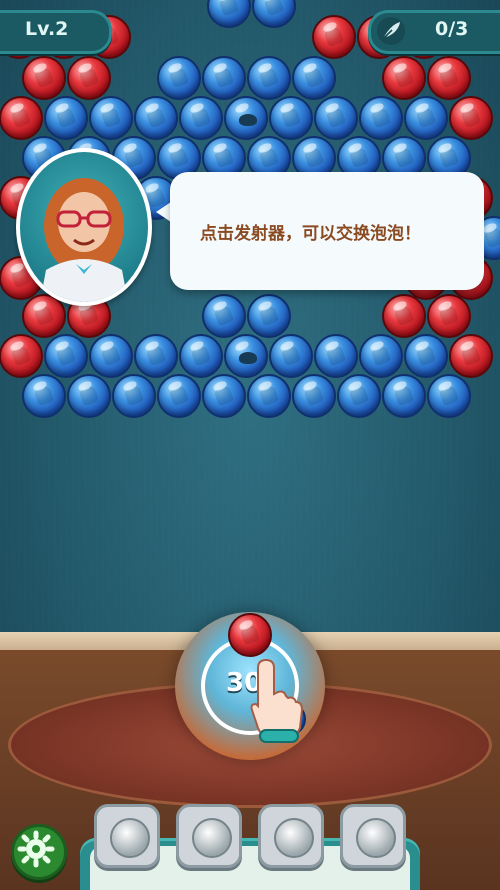 Image resolution: width=500 pixels, height=890 pixels. I want to click on paint-bottle-icon, so click(130, 838).